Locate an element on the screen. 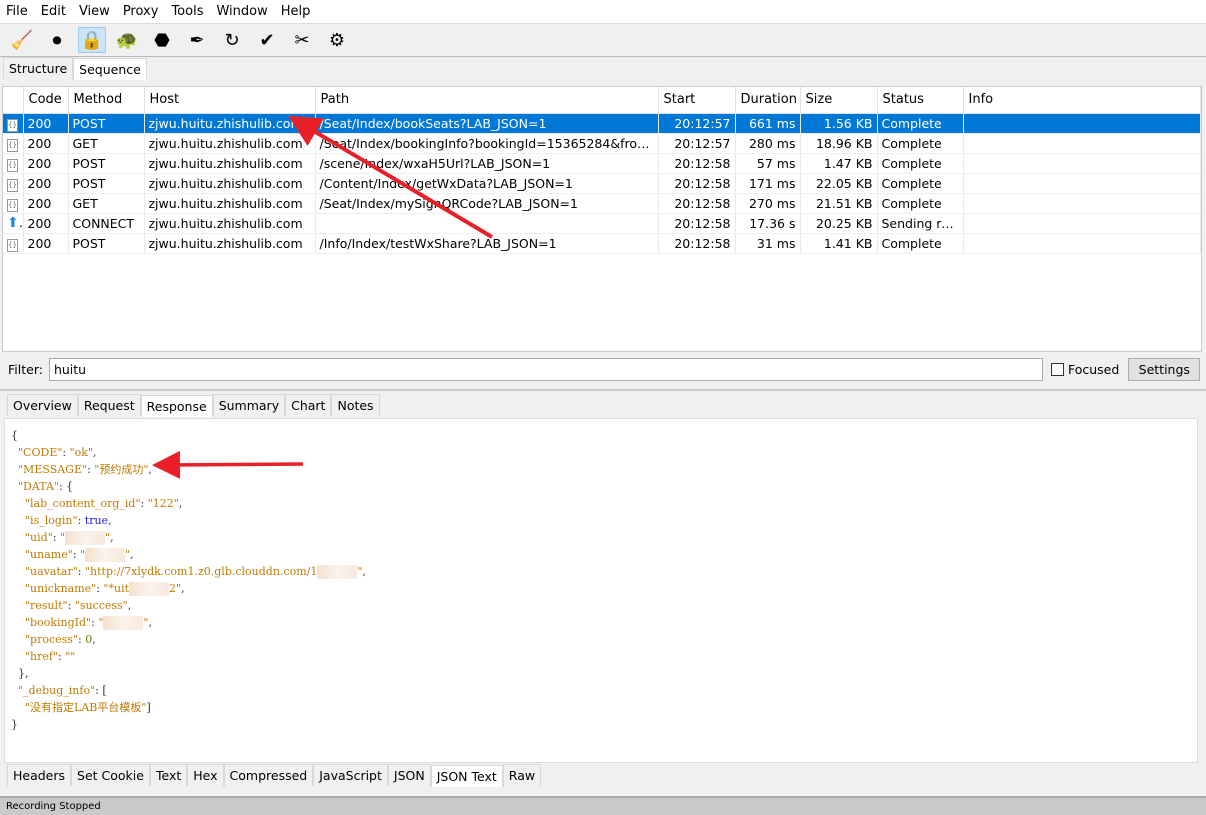 This screenshot has height=815, width=1206. json-token: "href" is located at coordinates (42, 656).